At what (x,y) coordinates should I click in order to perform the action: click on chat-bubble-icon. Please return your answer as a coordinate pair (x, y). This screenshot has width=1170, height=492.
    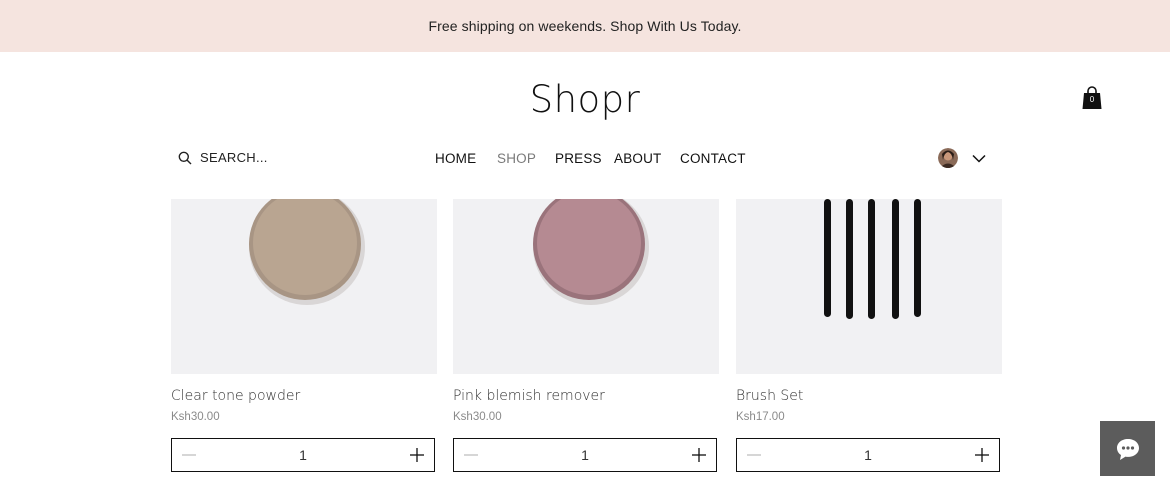
    Looking at the image, I should click on (1127, 449).